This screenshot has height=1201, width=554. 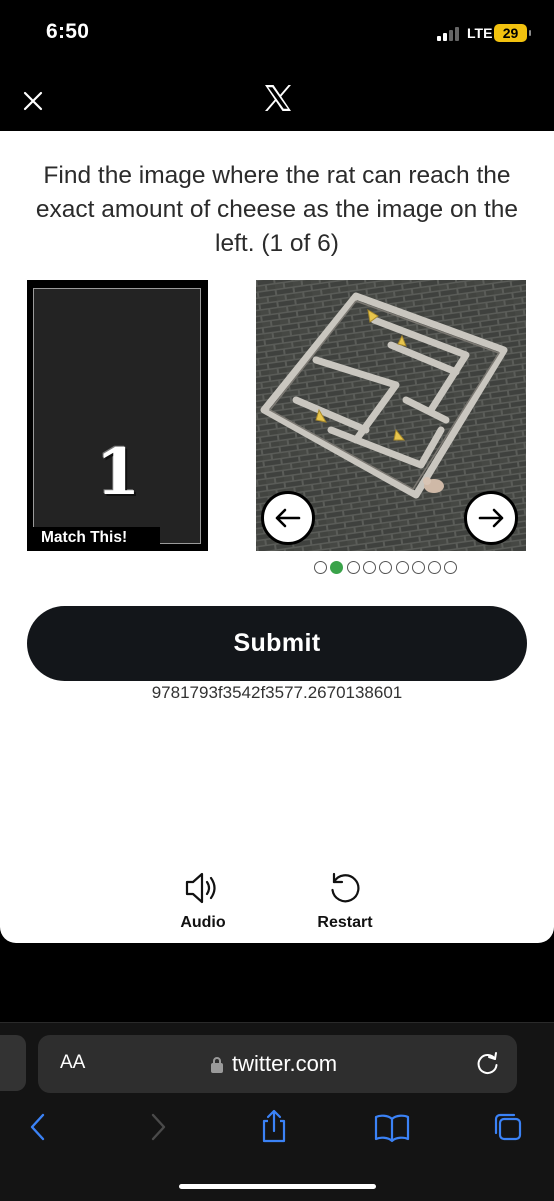 What do you see at coordinates (508, 1127) in the screenshot?
I see `tabs-icon` at bounding box center [508, 1127].